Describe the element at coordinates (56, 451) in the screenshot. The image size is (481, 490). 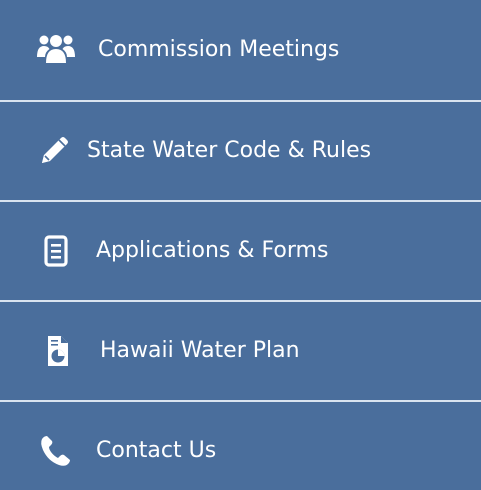
I see `phone-icon` at that location.